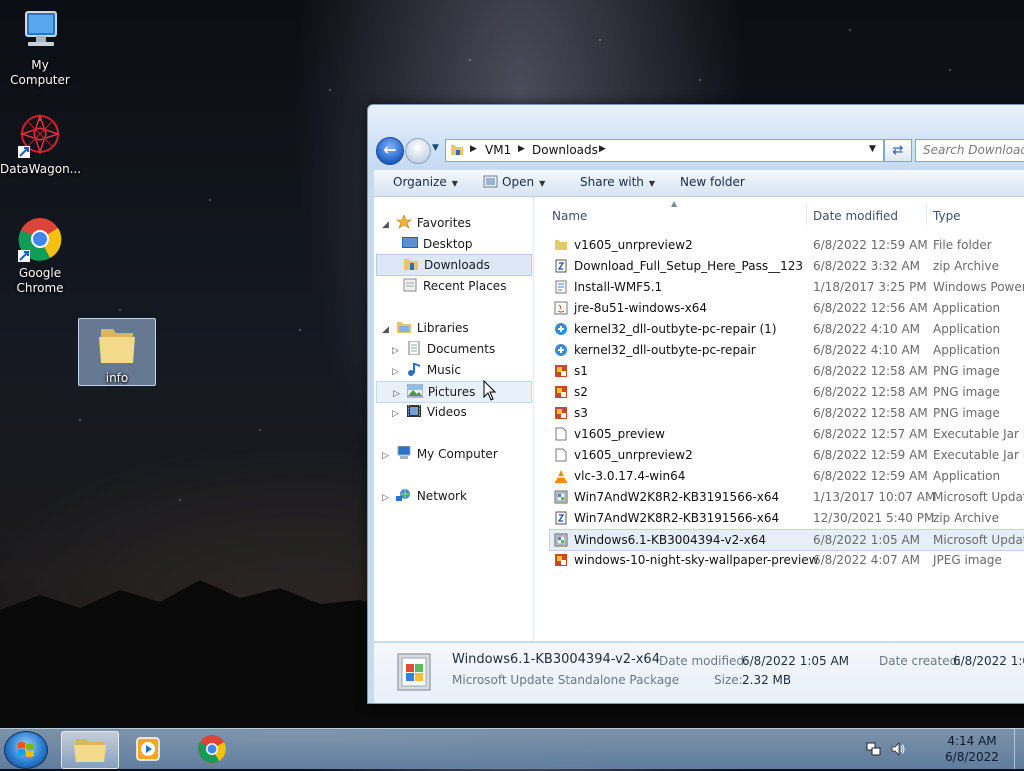 This screenshot has height=771, width=1024. What do you see at coordinates (978, 216) in the screenshot?
I see `column-header-type: Type` at bounding box center [978, 216].